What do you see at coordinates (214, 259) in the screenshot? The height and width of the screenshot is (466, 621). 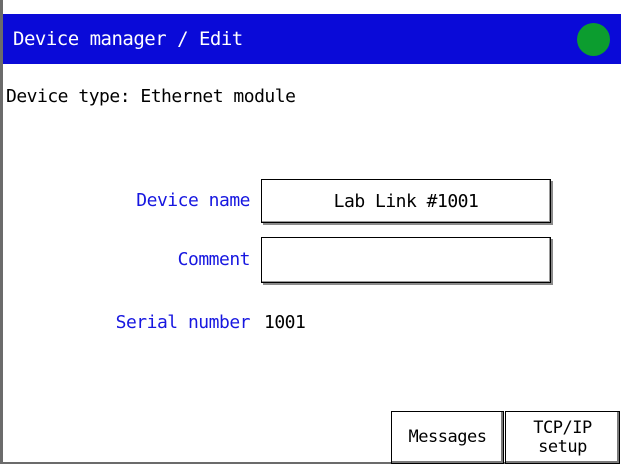 I see `comment-label: Comment` at bounding box center [214, 259].